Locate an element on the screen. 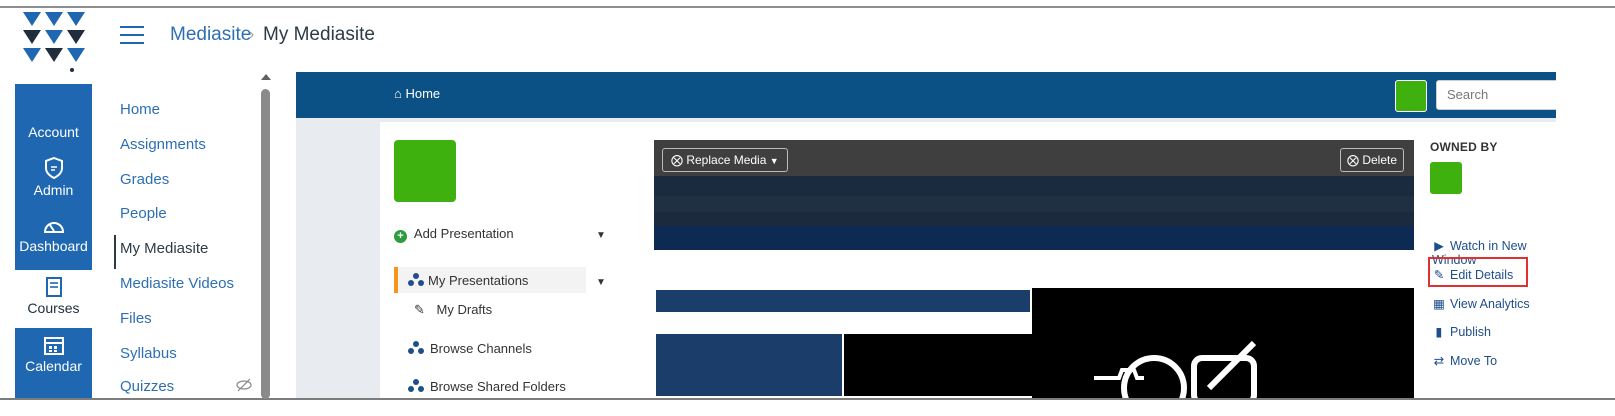 Image resolution: width=1615 pixels, height=416 pixels. shared-folders-icon is located at coordinates (416, 386).